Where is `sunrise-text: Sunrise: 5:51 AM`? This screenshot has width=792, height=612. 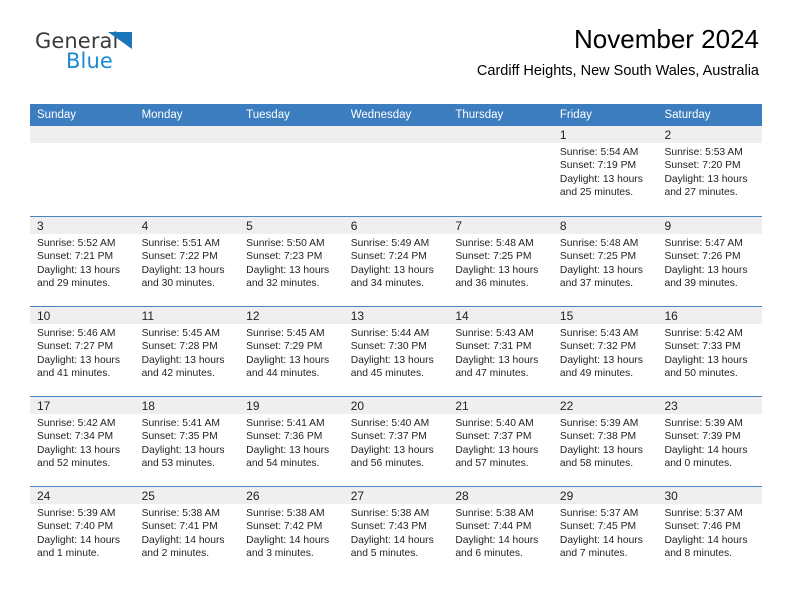 sunrise-text: Sunrise: 5:51 AM is located at coordinates (180, 243).